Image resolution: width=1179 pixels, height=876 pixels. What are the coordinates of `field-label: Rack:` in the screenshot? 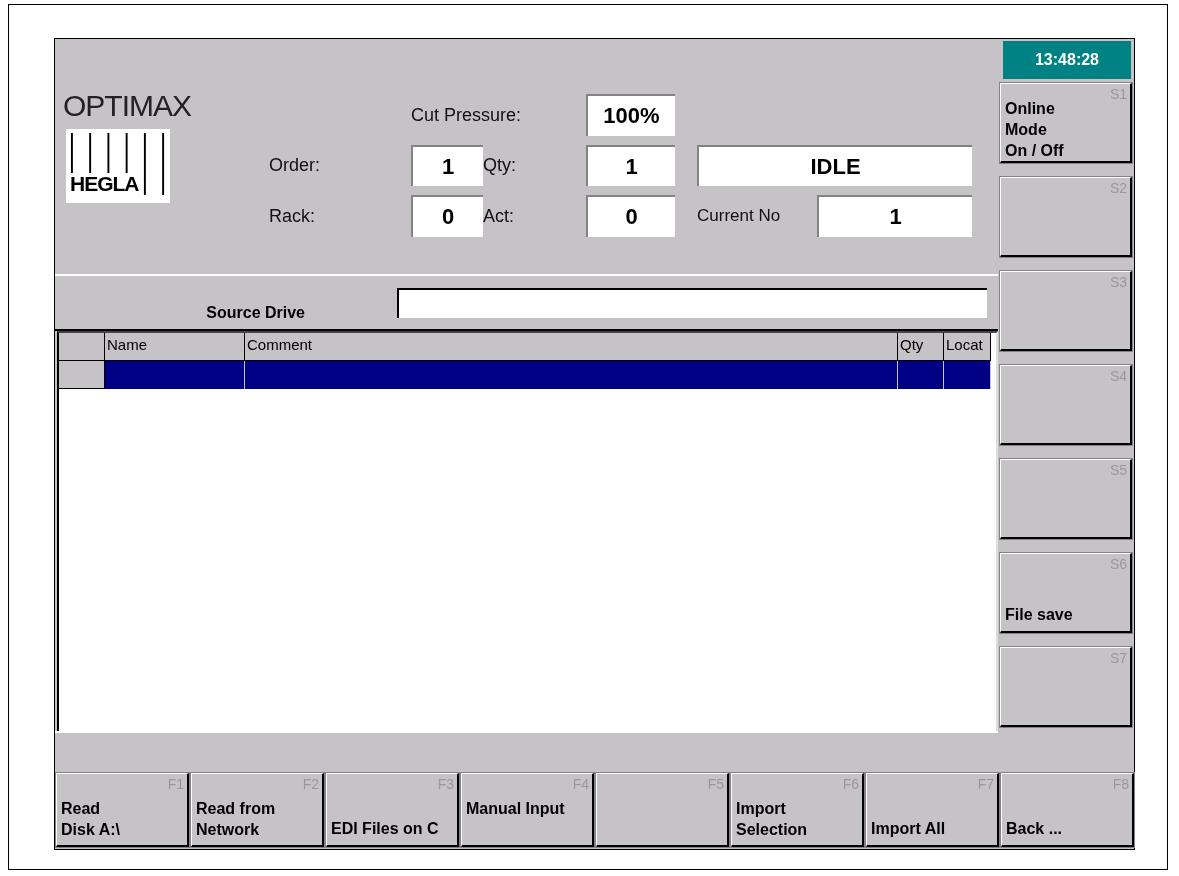 It's located at (292, 216).